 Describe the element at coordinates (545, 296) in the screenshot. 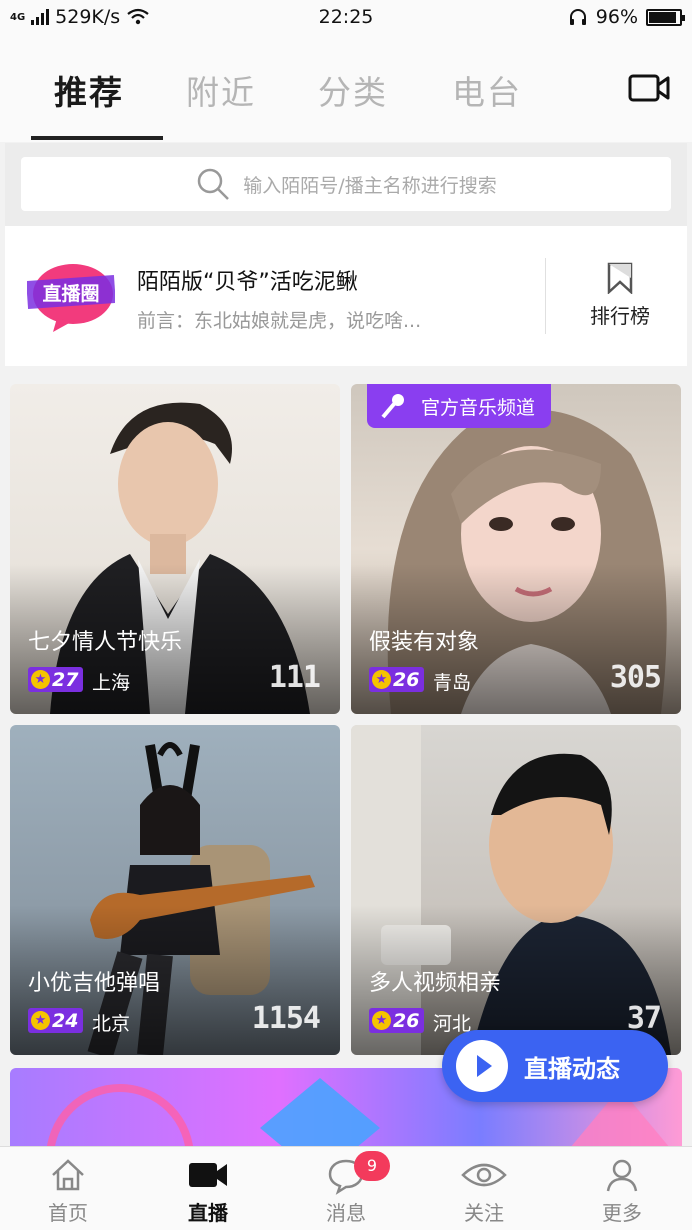

I see `divider` at that location.